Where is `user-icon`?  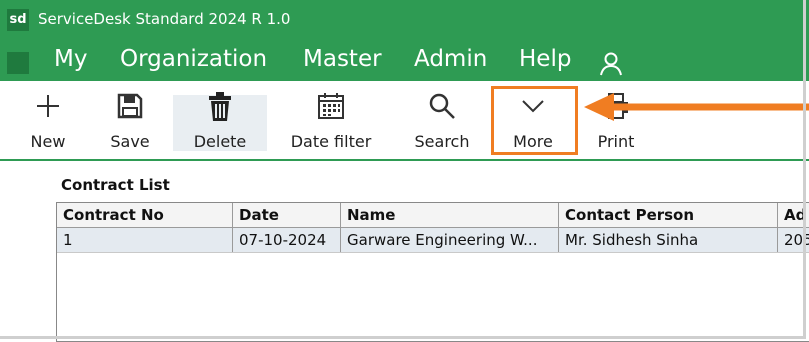 user-icon is located at coordinates (611, 63).